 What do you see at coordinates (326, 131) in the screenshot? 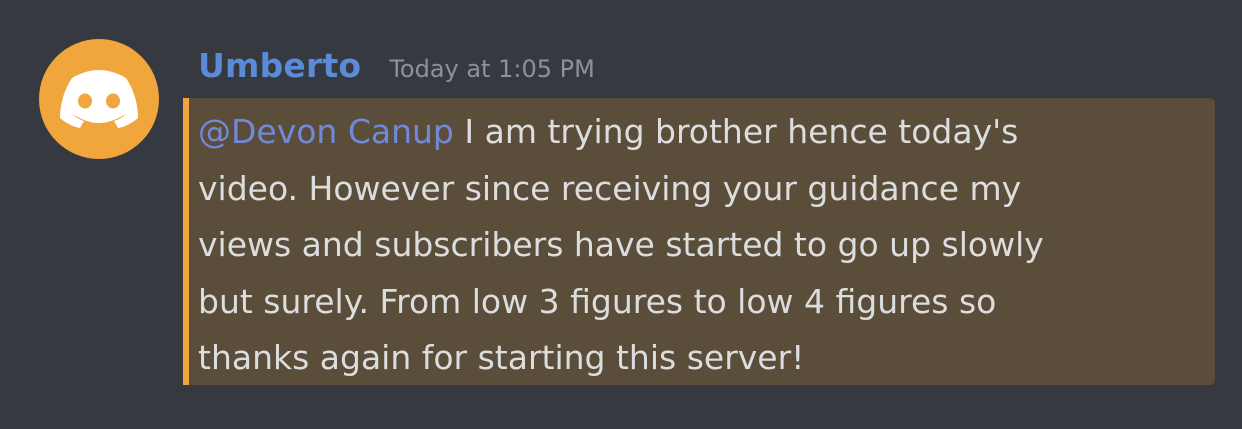
I see `user-mention: @Devon Canup` at bounding box center [326, 131].